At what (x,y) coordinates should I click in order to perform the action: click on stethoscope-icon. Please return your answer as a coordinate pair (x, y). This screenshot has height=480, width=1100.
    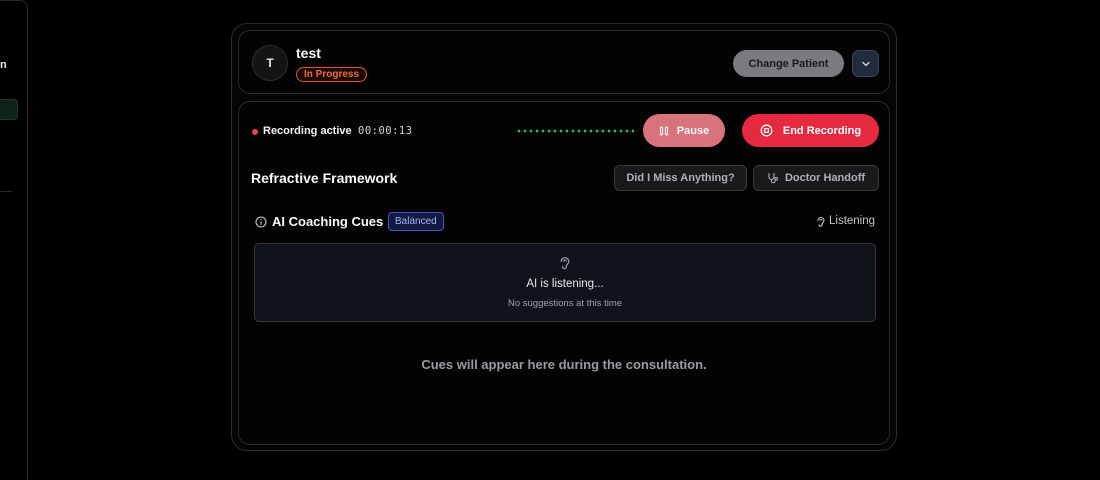
    Looking at the image, I should click on (773, 178).